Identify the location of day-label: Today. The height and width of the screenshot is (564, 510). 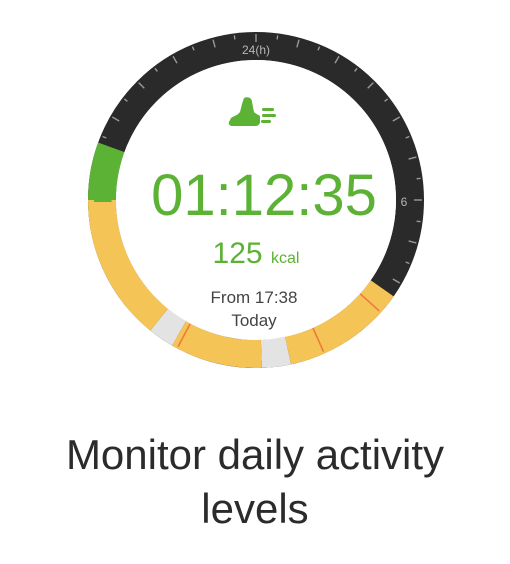
(254, 320).